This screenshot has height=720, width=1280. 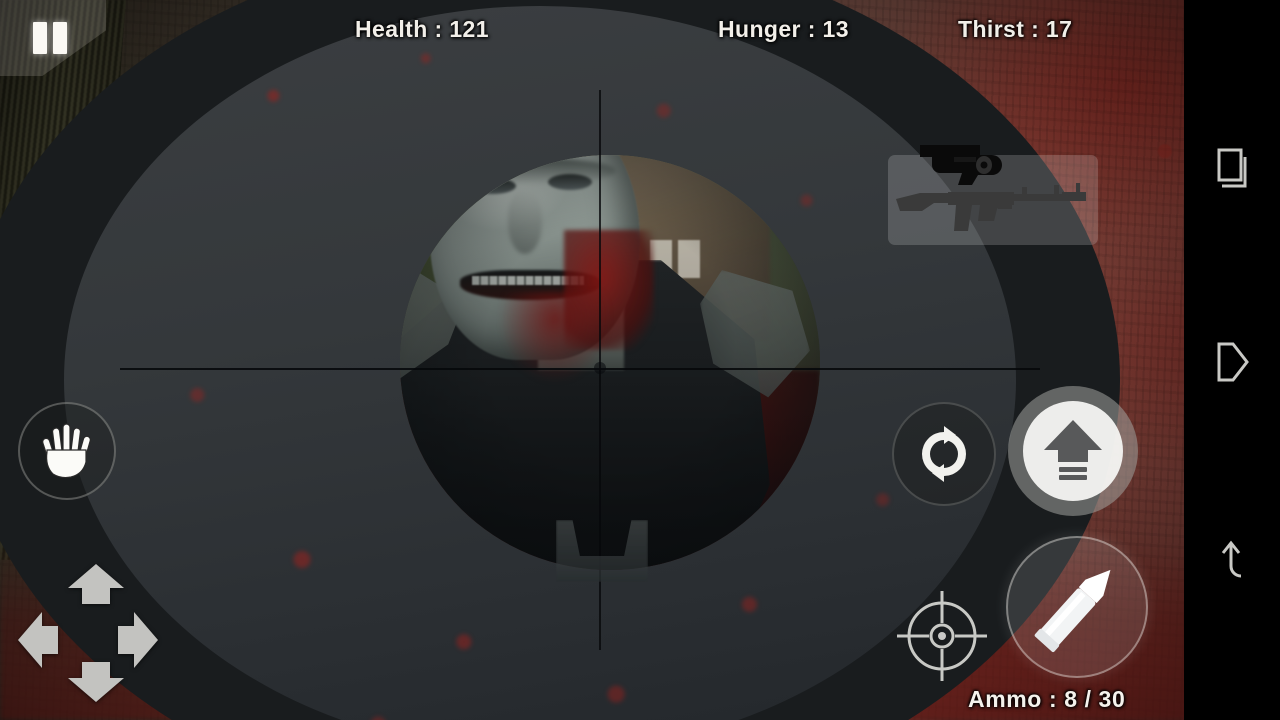 I want to click on pause-bar-right, so click(x=60, y=38).